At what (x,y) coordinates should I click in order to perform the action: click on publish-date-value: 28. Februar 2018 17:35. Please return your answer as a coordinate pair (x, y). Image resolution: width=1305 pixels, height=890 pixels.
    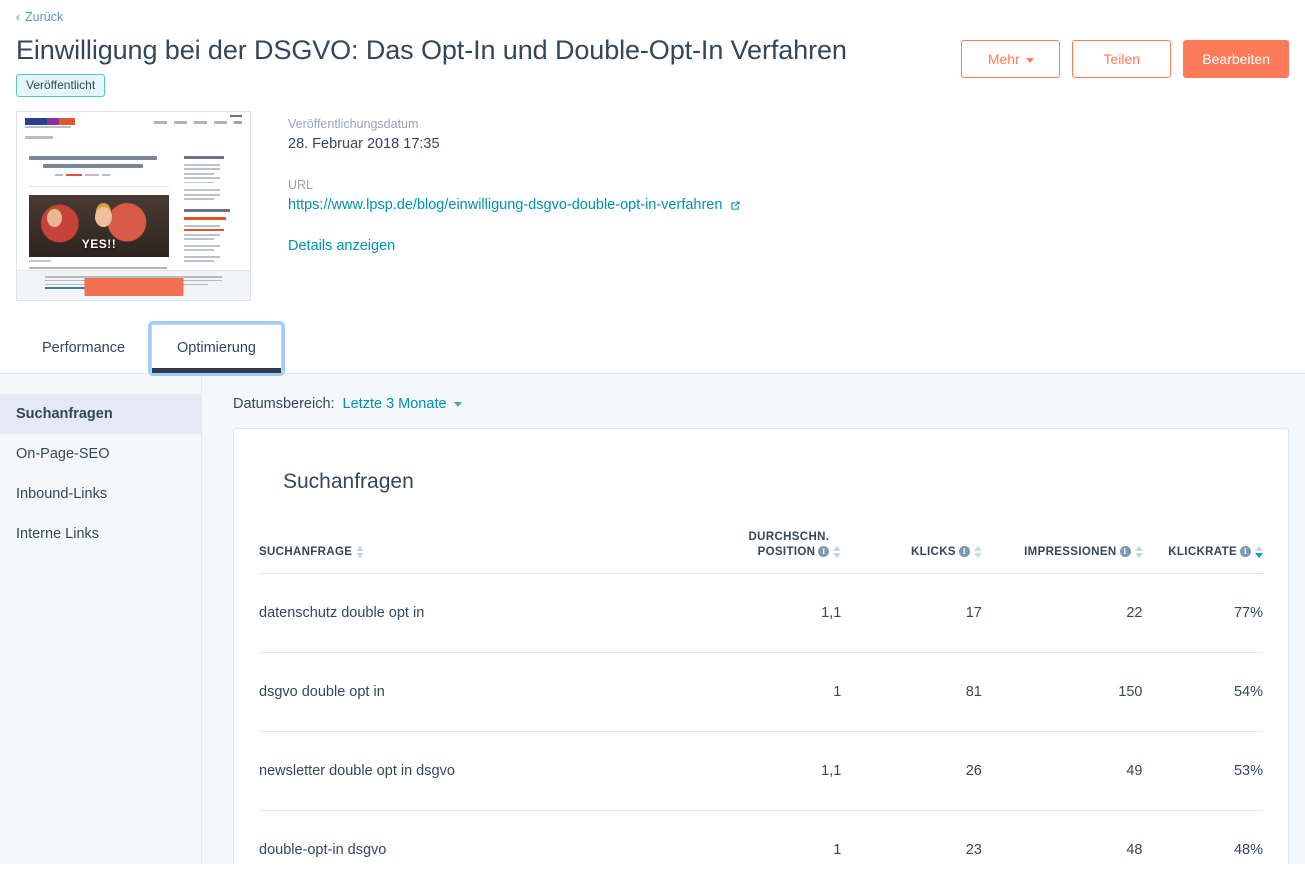
    Looking at the image, I should click on (364, 144).